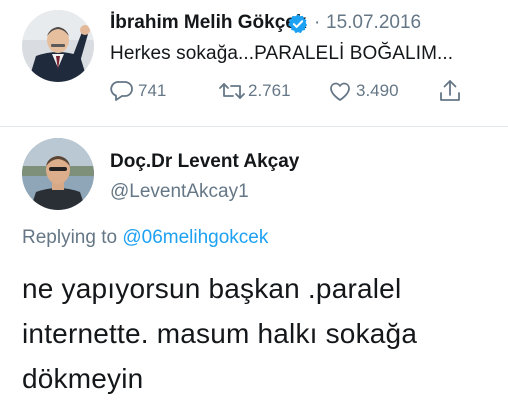 This screenshot has height=404, width=508. Describe the element at coordinates (152, 90) in the screenshot. I see `reply-count: 741` at that location.